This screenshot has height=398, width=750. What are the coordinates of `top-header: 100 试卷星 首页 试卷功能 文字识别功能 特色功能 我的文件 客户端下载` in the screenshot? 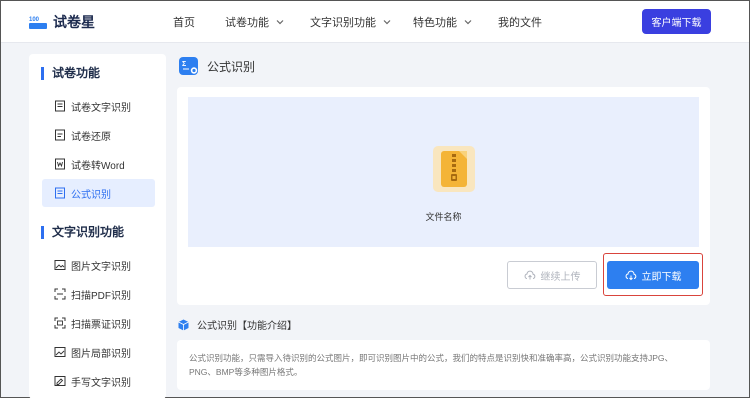 It's located at (375, 22).